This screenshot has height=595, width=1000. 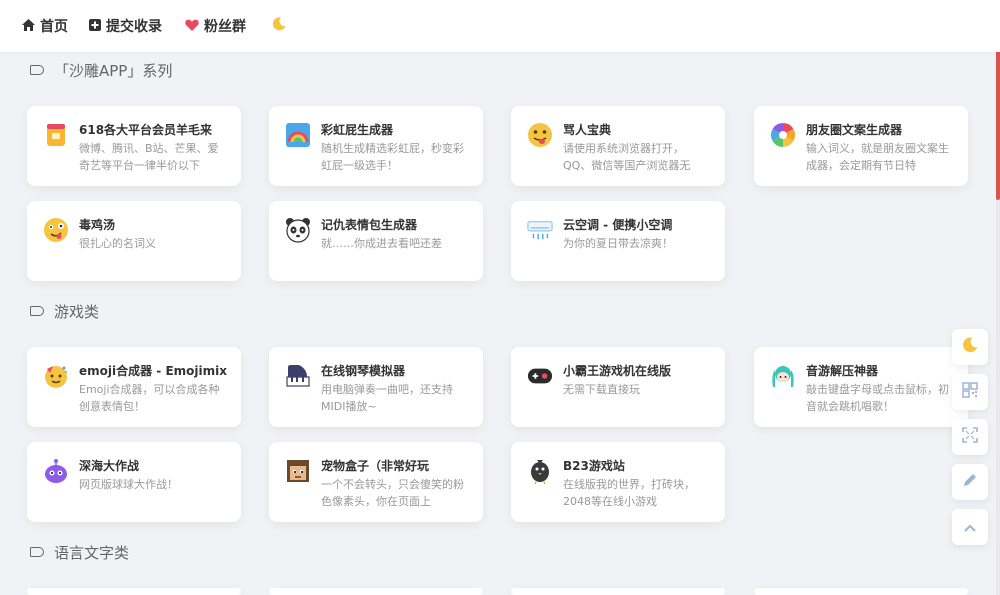 What do you see at coordinates (153, 371) in the screenshot?
I see `card-title: emoji合成器 - Emojimix` at bounding box center [153, 371].